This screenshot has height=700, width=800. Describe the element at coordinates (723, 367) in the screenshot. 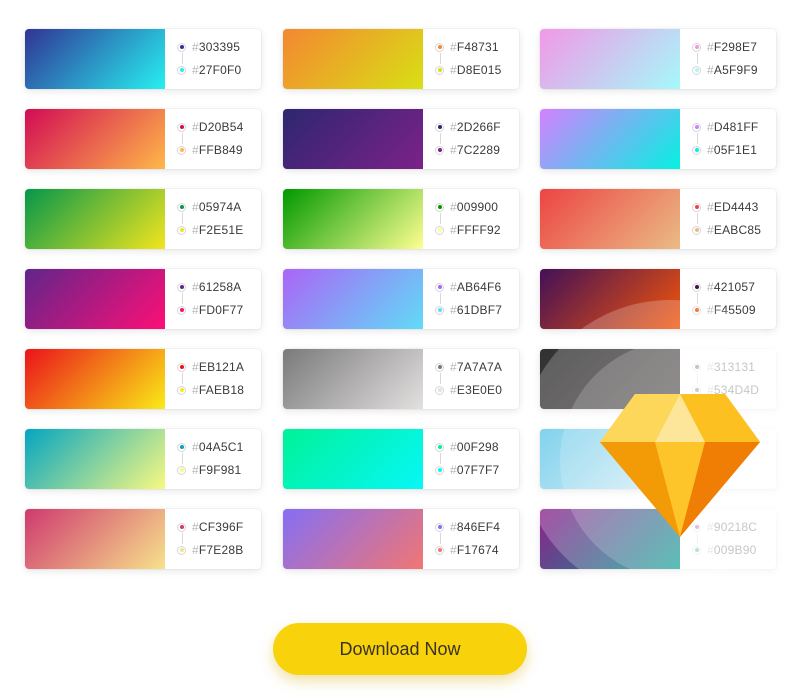

I see `start-color-code: #313131` at that location.